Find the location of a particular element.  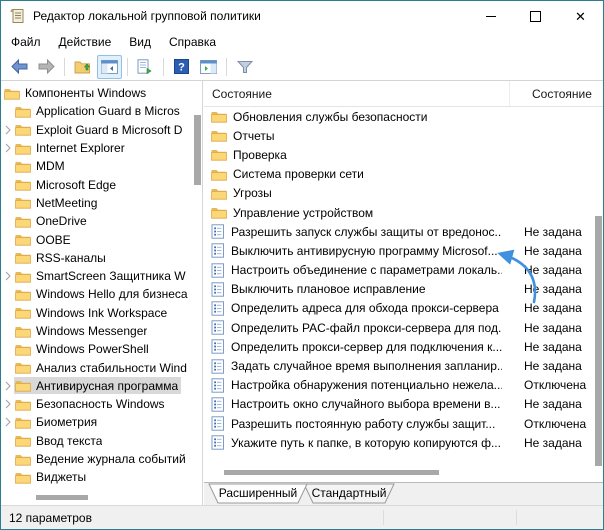

menu-action: Действие is located at coordinates (85, 42).